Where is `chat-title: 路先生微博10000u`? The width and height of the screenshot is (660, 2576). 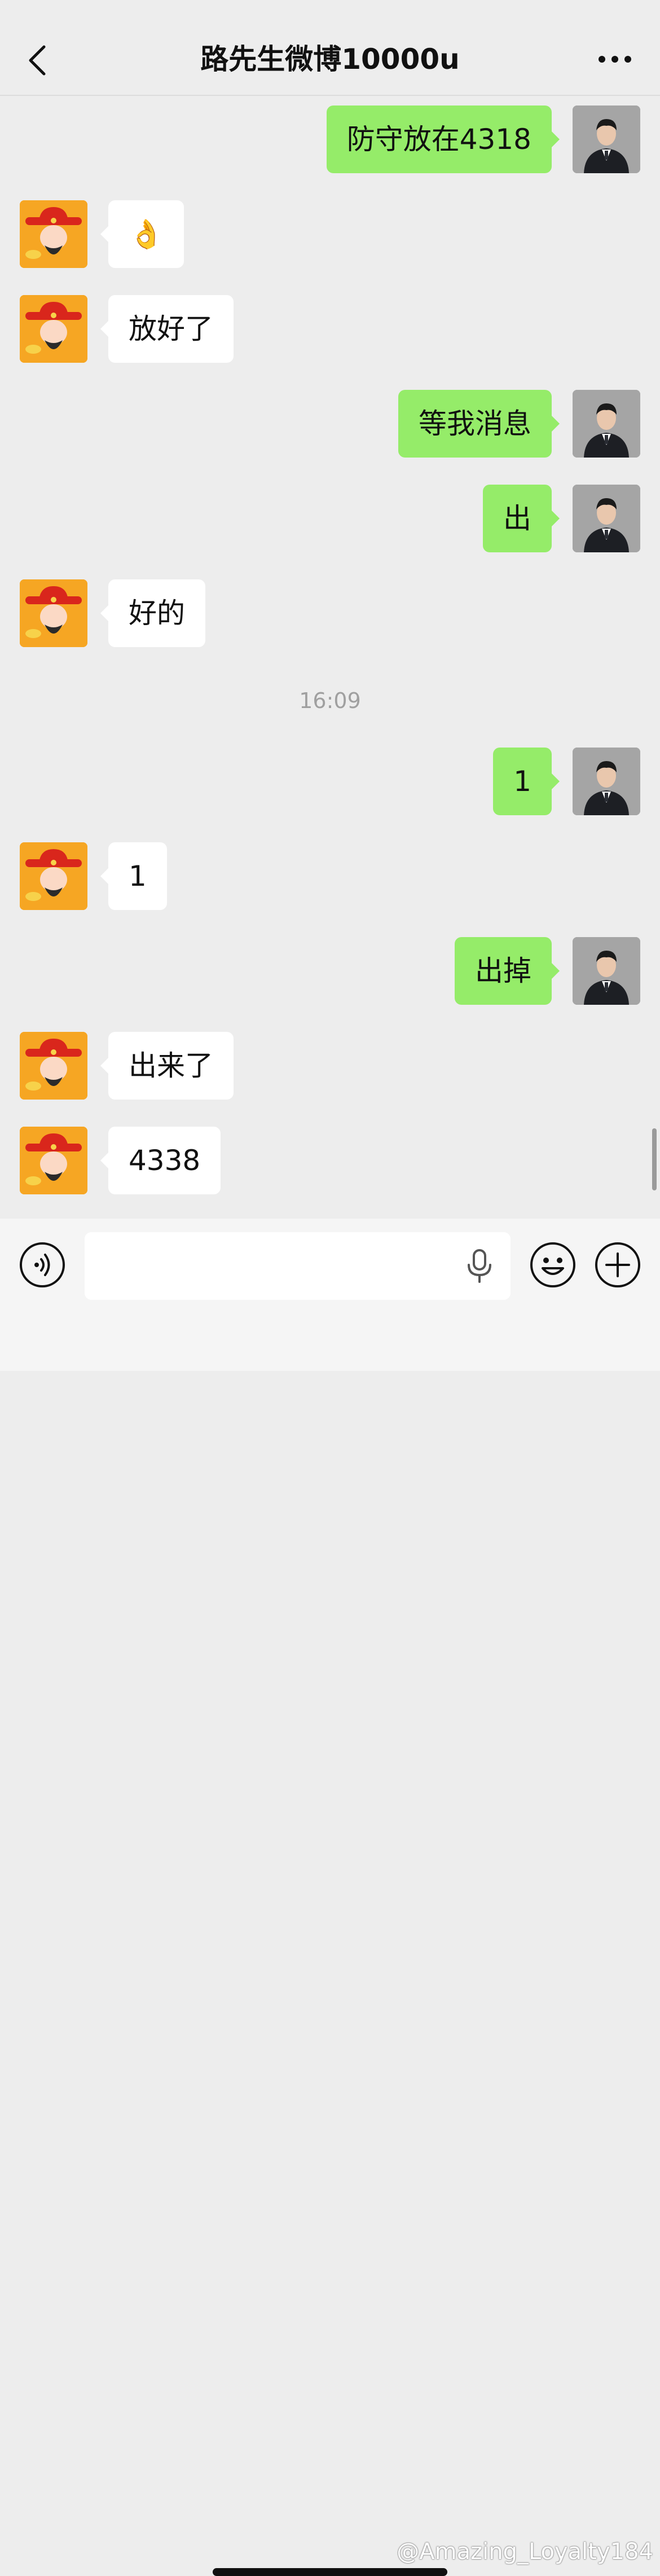 chat-title: 路先生微博10000u is located at coordinates (330, 59).